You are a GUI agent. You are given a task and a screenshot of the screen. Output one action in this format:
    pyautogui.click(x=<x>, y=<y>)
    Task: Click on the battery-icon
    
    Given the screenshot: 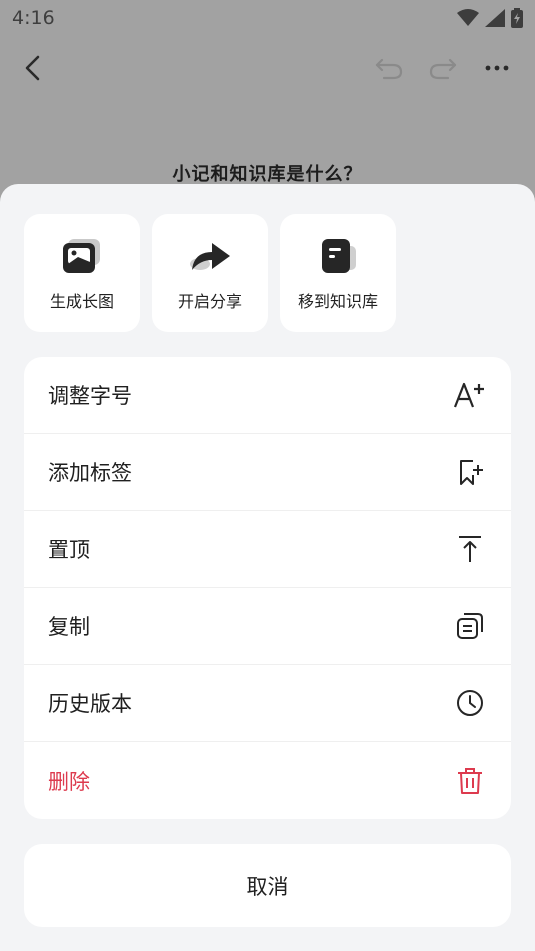 What is the action you would take?
    pyautogui.click(x=517, y=18)
    